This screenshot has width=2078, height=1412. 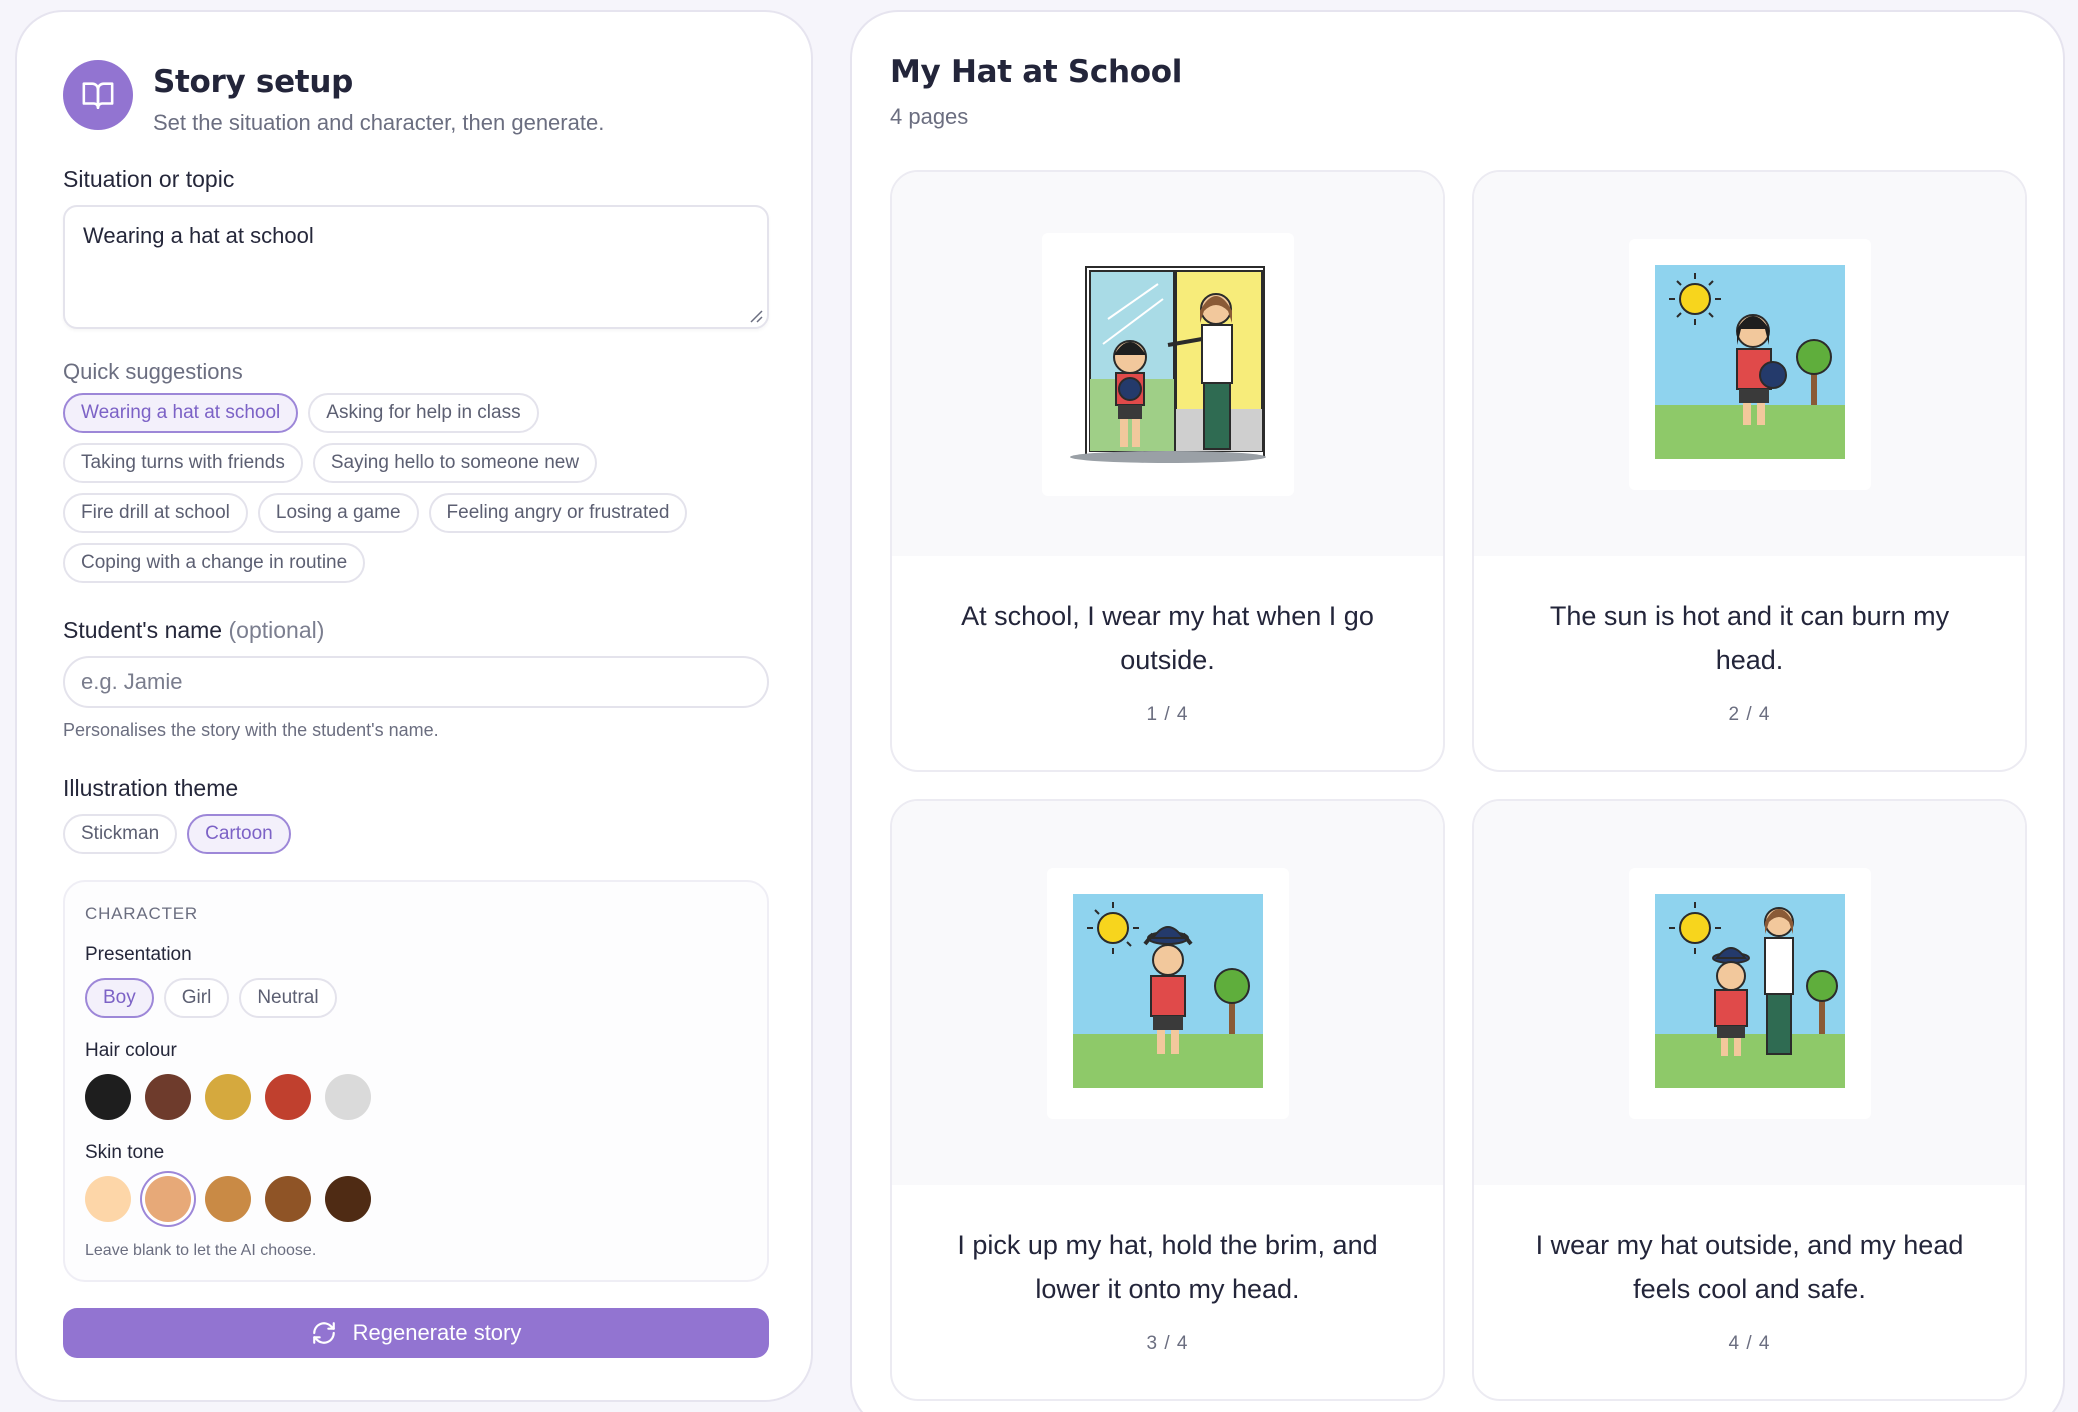 I want to click on suggestion-chip: Wearing a hat at school, so click(x=181, y=413).